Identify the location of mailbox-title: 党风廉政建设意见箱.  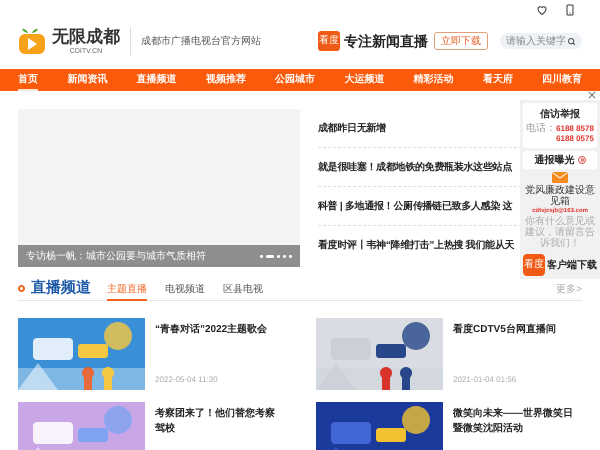
(560, 196).